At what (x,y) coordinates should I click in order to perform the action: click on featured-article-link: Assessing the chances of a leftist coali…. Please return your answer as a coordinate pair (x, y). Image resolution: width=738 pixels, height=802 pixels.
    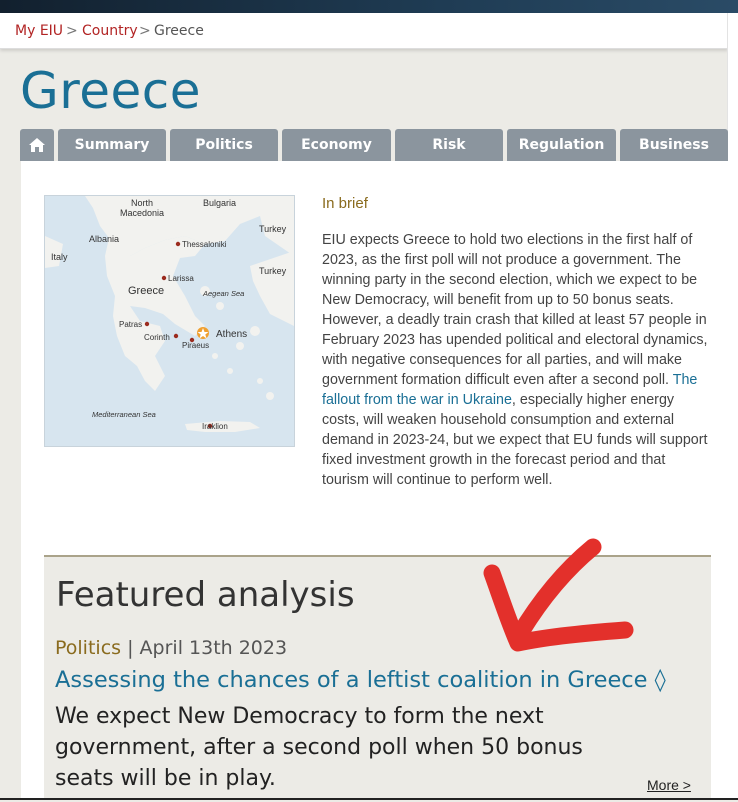
    Looking at the image, I should click on (360, 680).